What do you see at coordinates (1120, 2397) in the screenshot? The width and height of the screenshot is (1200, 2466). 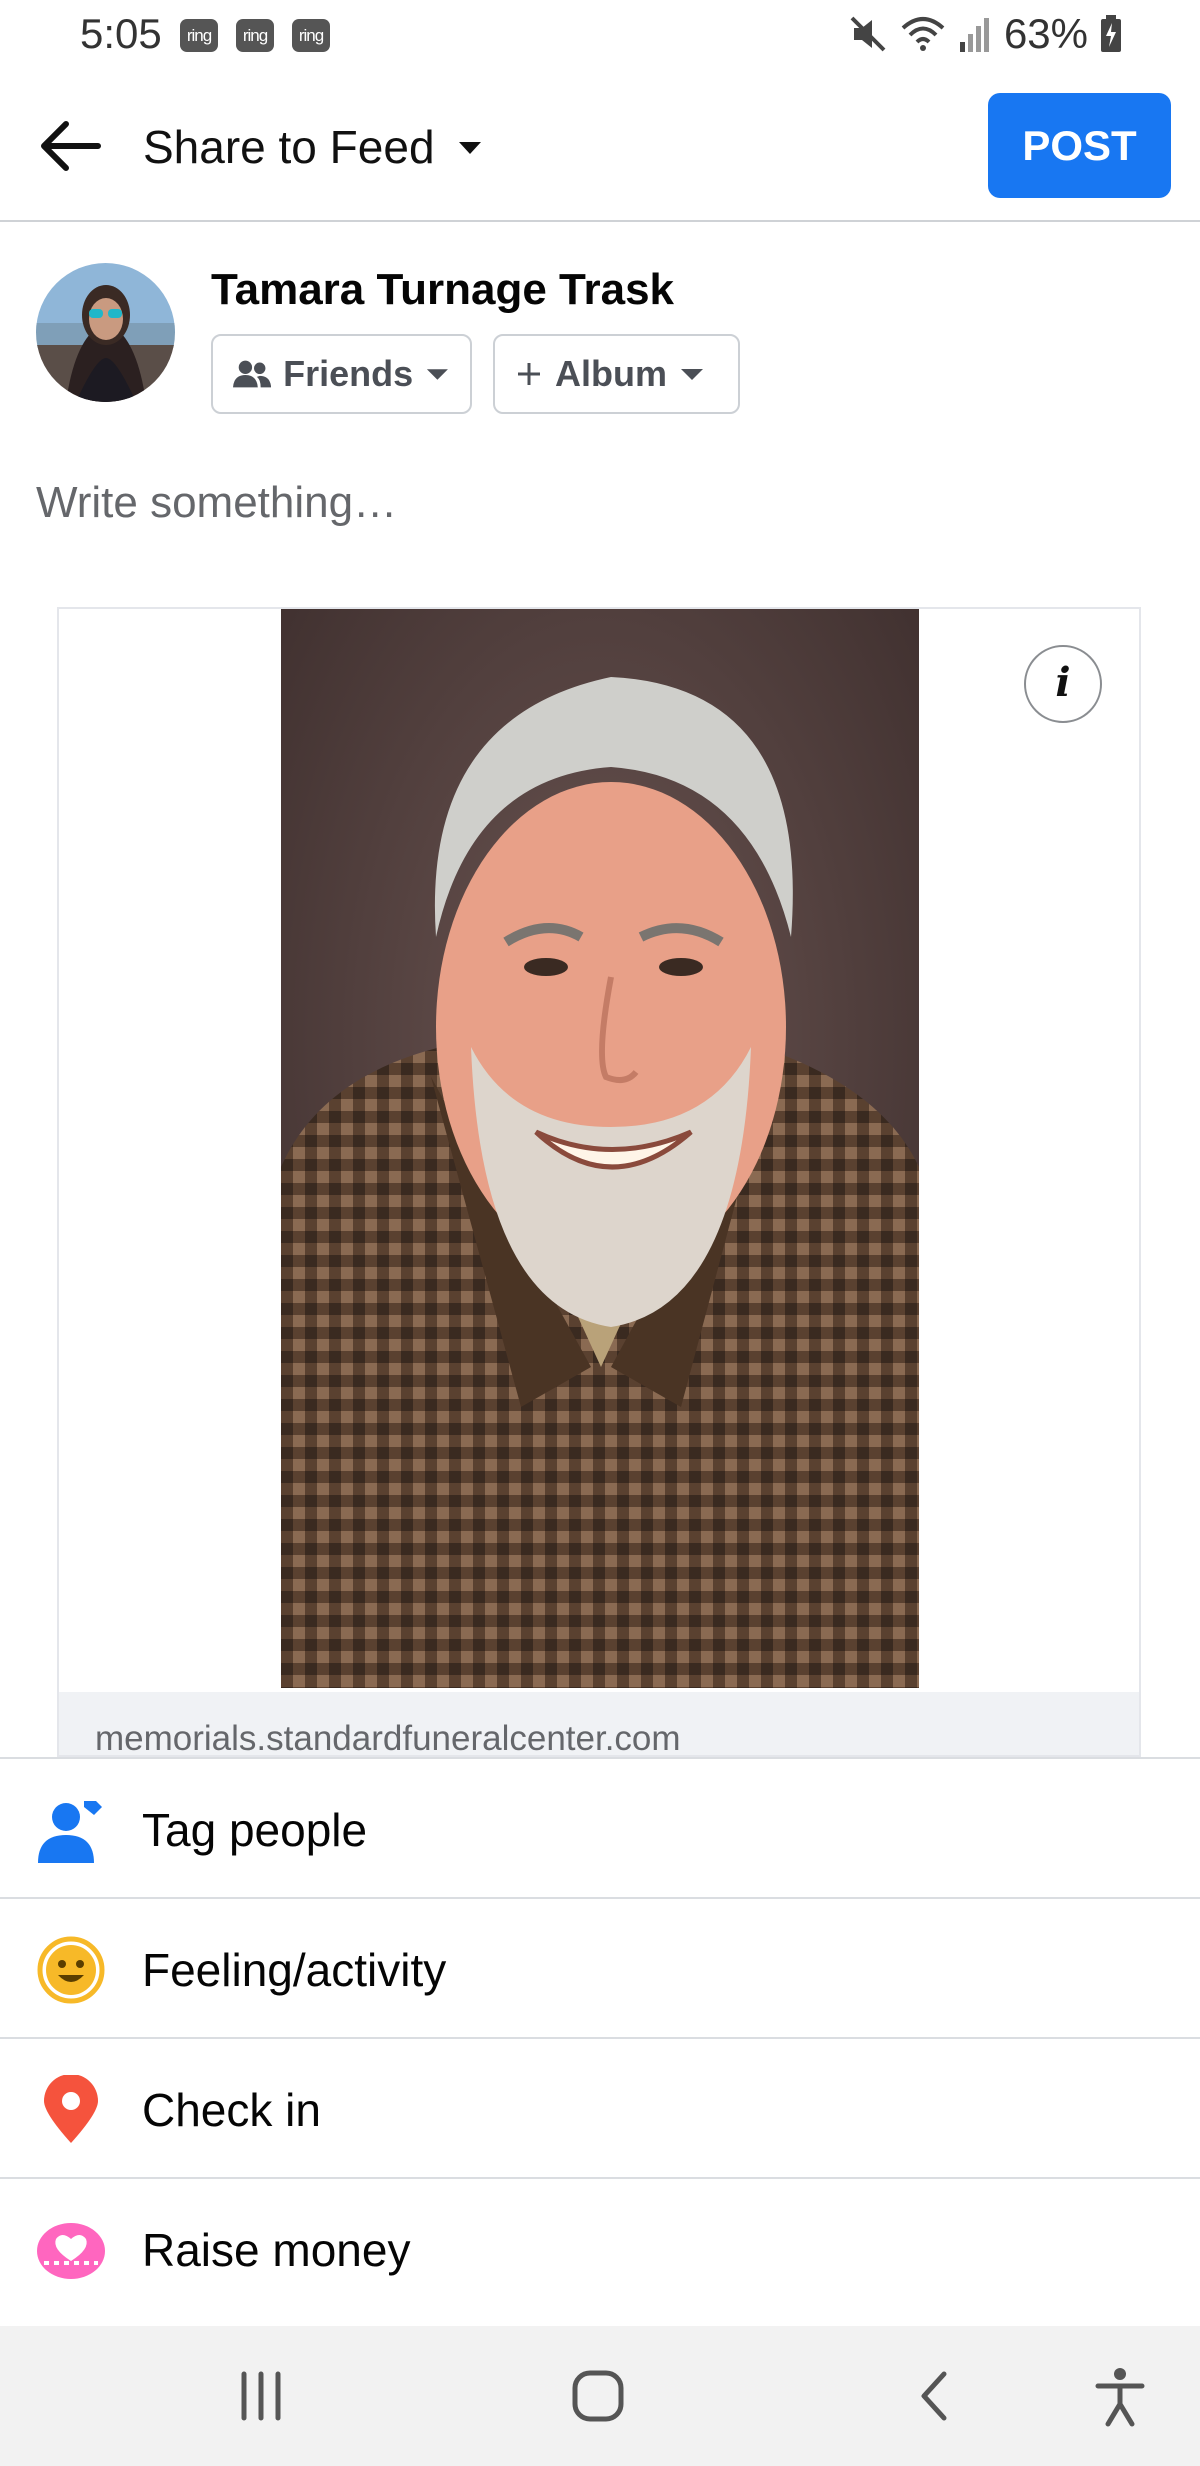 I see `accessibility-icon` at bounding box center [1120, 2397].